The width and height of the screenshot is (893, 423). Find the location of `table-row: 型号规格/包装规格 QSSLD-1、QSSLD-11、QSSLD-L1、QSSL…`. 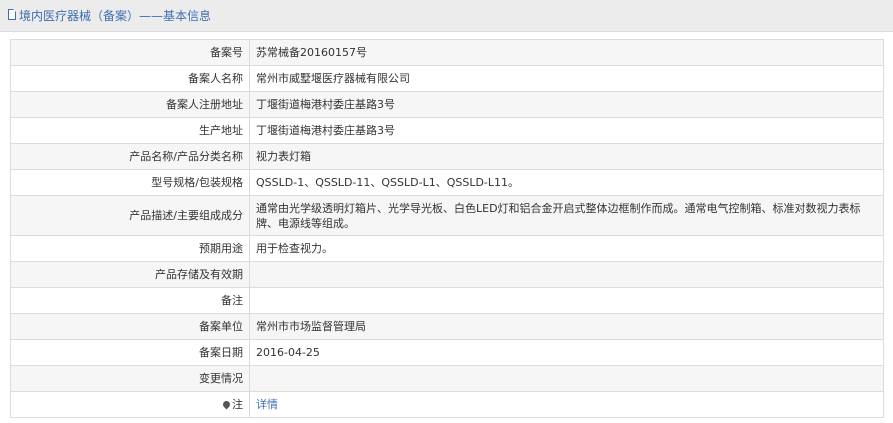

table-row: 型号规格/包装规格 QSSLD-1、QSSLD-11、QSSLD-L1、QSSL… is located at coordinates (447, 182).